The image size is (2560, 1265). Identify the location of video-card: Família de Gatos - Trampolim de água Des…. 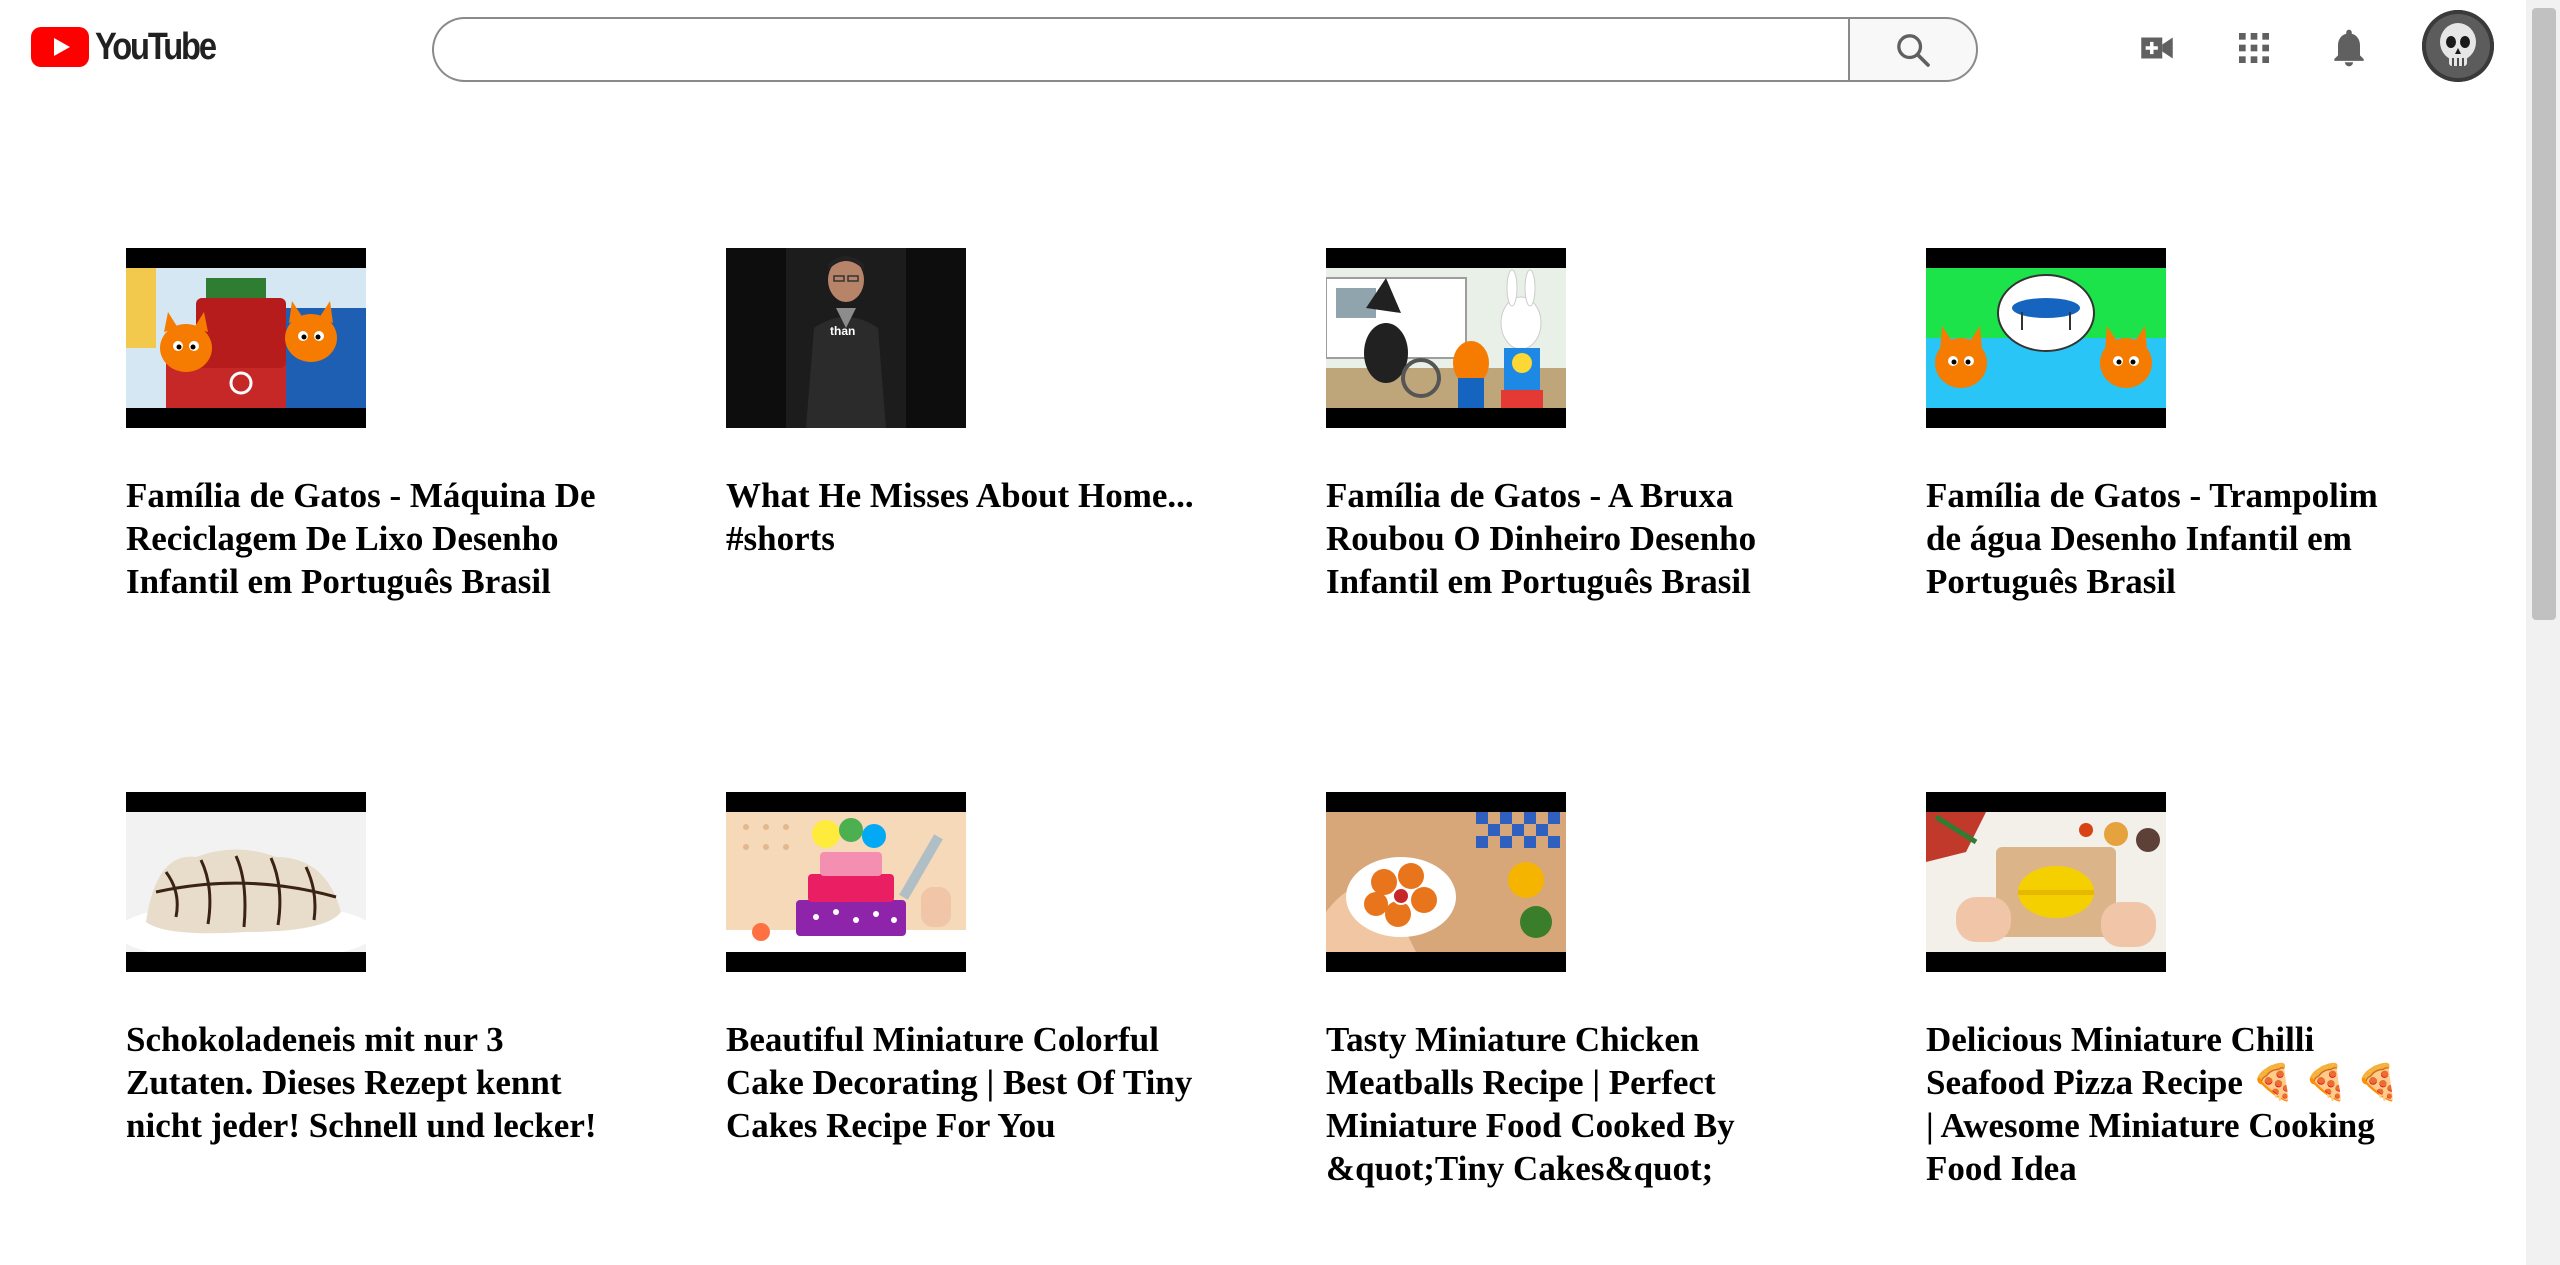
(2166, 425).